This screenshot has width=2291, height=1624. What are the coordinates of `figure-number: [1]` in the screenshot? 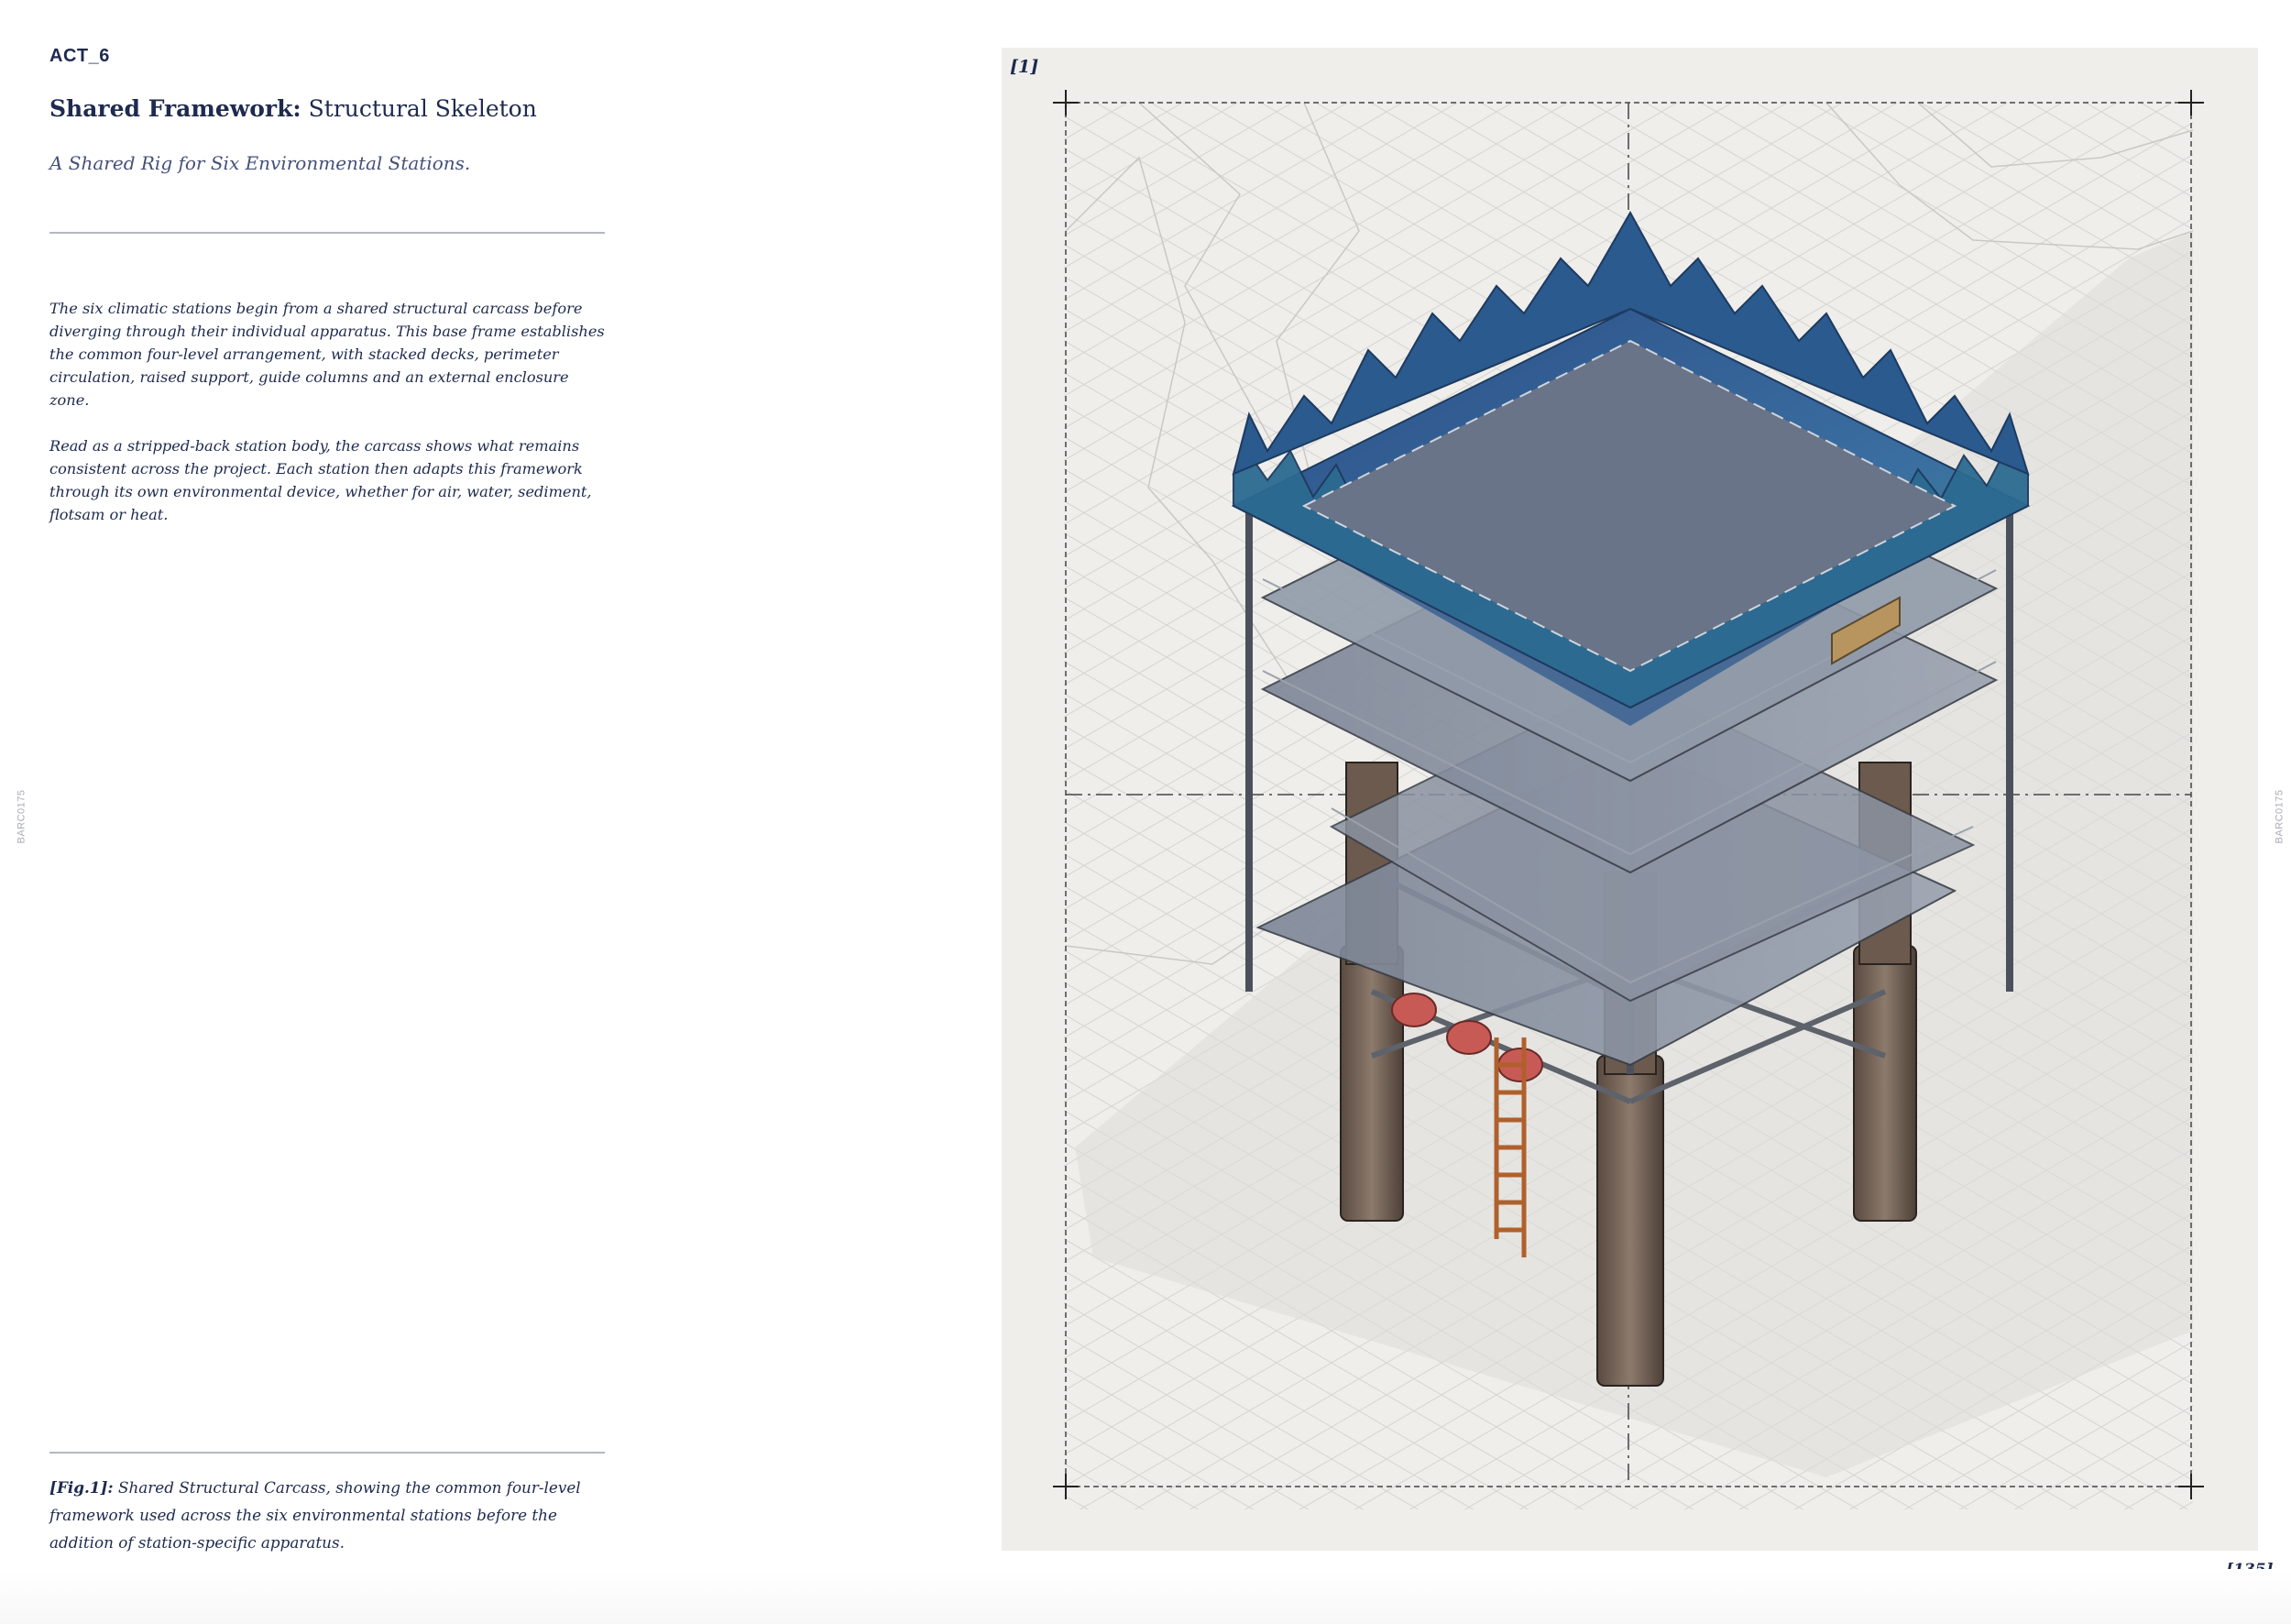 It's located at (1025, 67).